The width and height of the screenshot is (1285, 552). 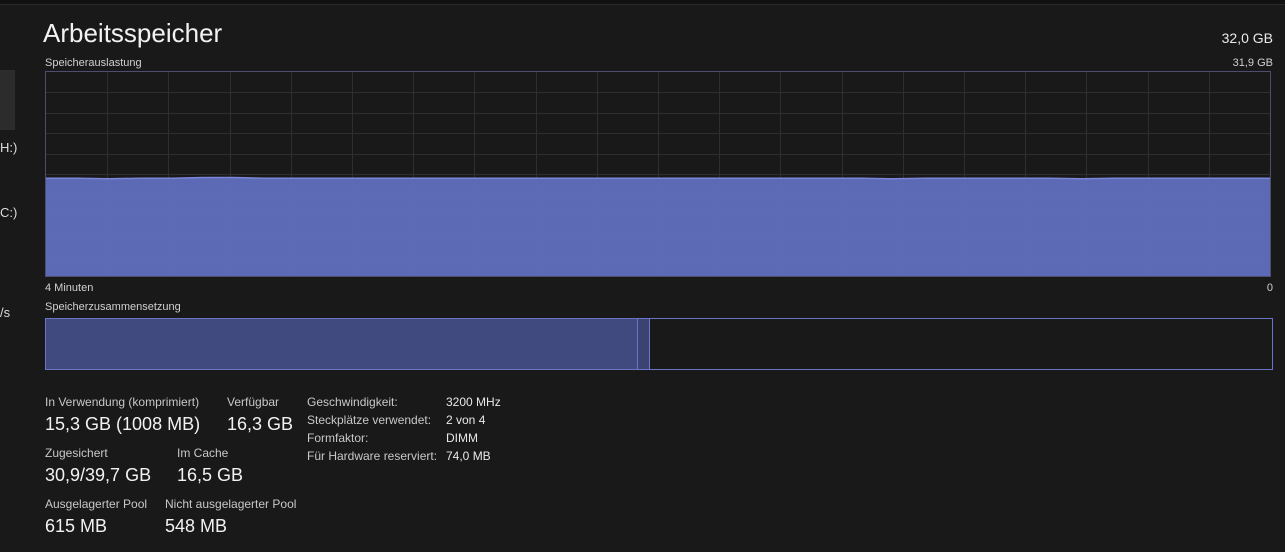 I want to click on sidebar-fragment-disk-c: C:), so click(x=8, y=212).